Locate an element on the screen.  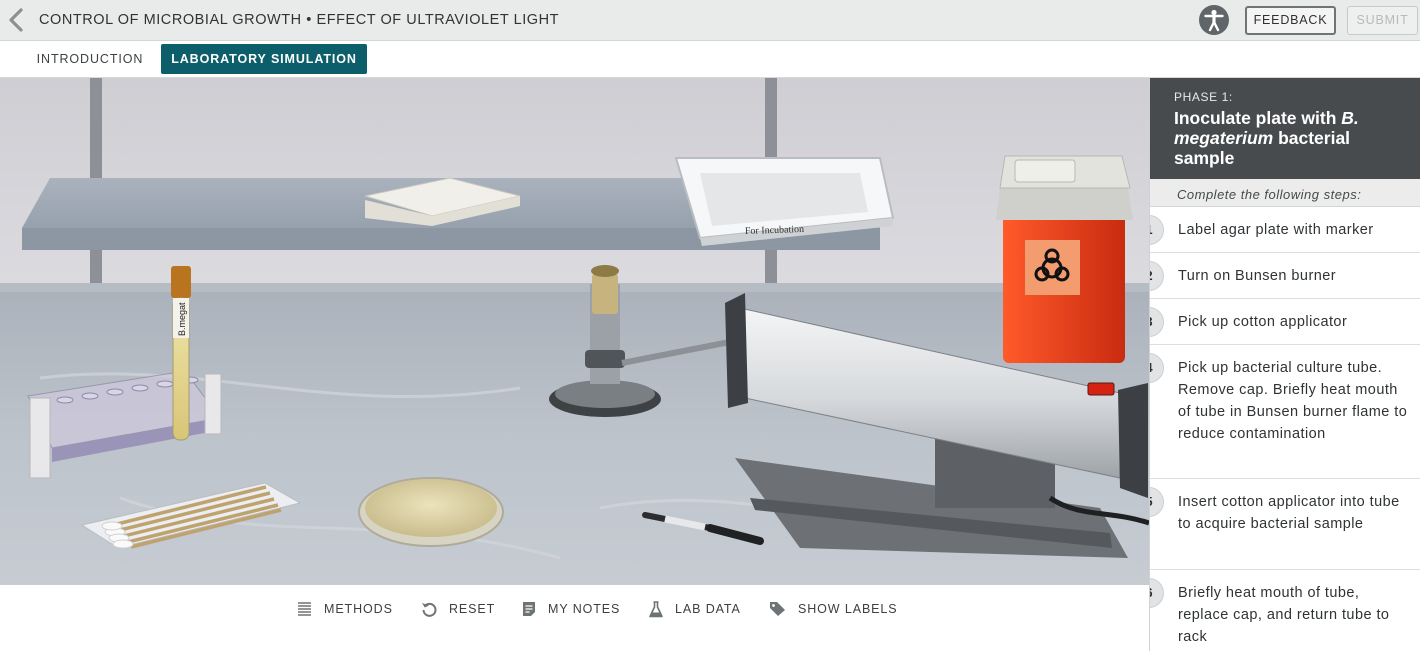
my-notes-button: MY NOTES is located at coordinates (571, 609).